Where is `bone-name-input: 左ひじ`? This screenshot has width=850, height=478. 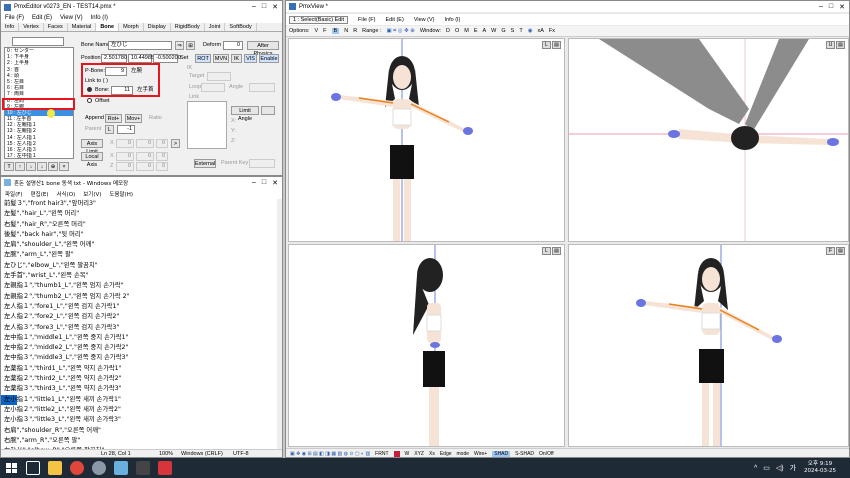 bone-name-input: 左ひじ is located at coordinates (140, 45).